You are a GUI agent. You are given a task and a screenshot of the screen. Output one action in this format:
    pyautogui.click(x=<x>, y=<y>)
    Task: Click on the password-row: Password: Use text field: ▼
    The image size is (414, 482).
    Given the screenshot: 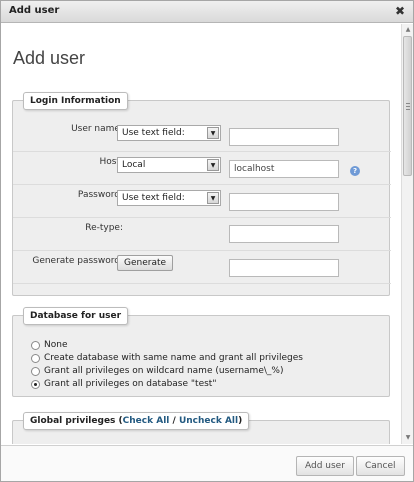 What is the action you would take?
    pyautogui.click(x=202, y=201)
    